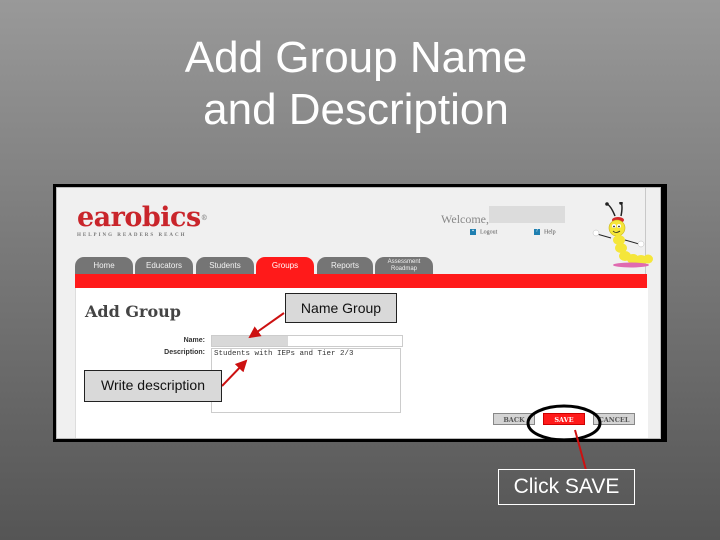 The width and height of the screenshot is (720, 540). I want to click on name-group-callout: Name Group, so click(341, 308).